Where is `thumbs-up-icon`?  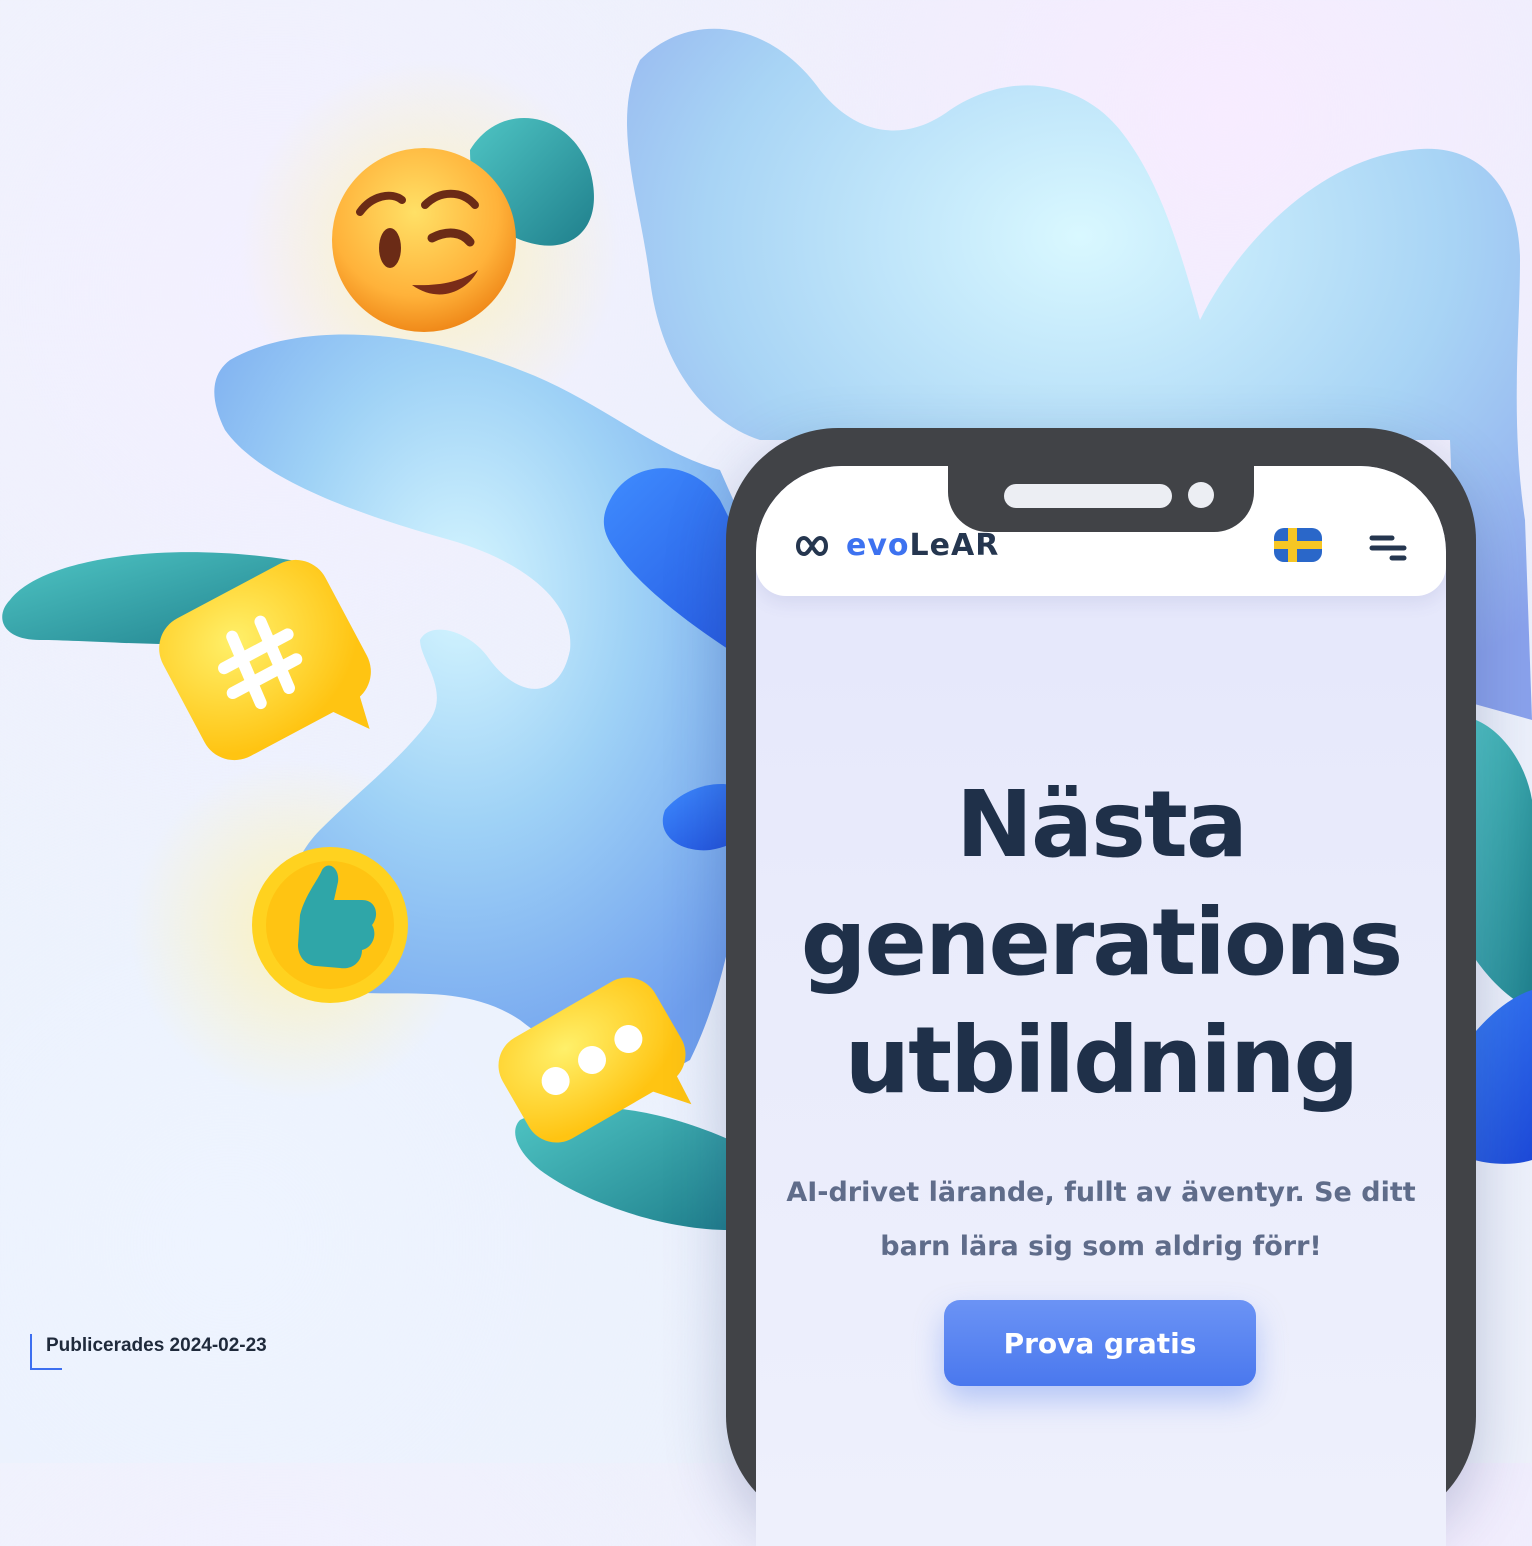
thumbs-up-icon is located at coordinates (330, 925).